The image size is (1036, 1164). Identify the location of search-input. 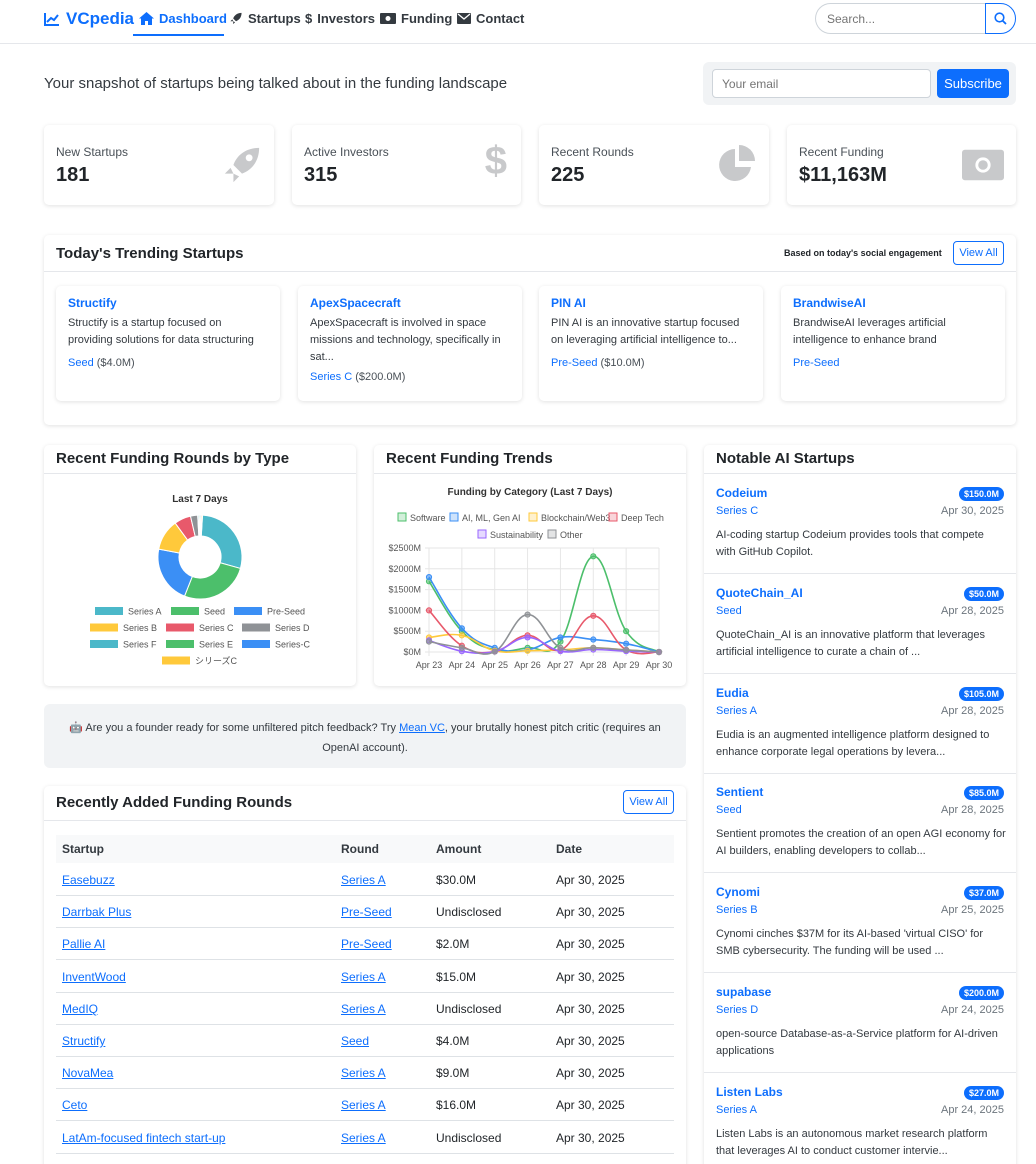
(900, 18).